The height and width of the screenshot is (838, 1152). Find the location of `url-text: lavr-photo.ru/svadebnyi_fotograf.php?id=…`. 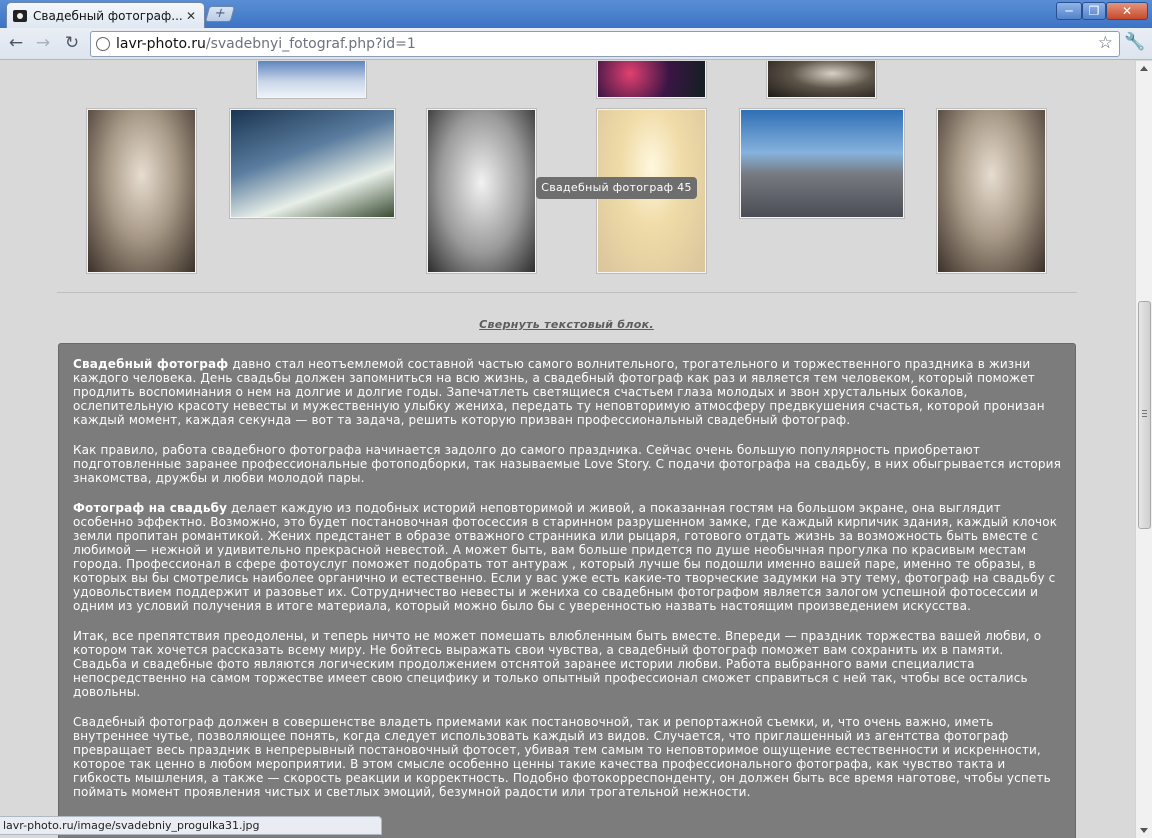

url-text: lavr-photo.ru/svadebnyi_fotograf.php?id=… is located at coordinates (266, 44).